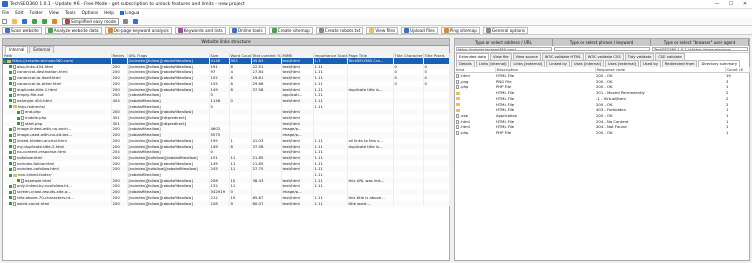 The width and height of the screenshot is (752, 263). I want to click on maximize-button: ☐, so click(731, 4).